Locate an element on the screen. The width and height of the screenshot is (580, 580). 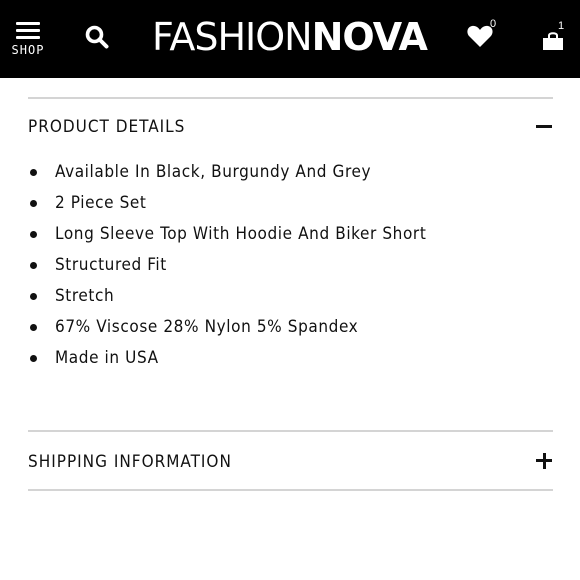
list-item-text: 2 Piece Set is located at coordinates (101, 203).